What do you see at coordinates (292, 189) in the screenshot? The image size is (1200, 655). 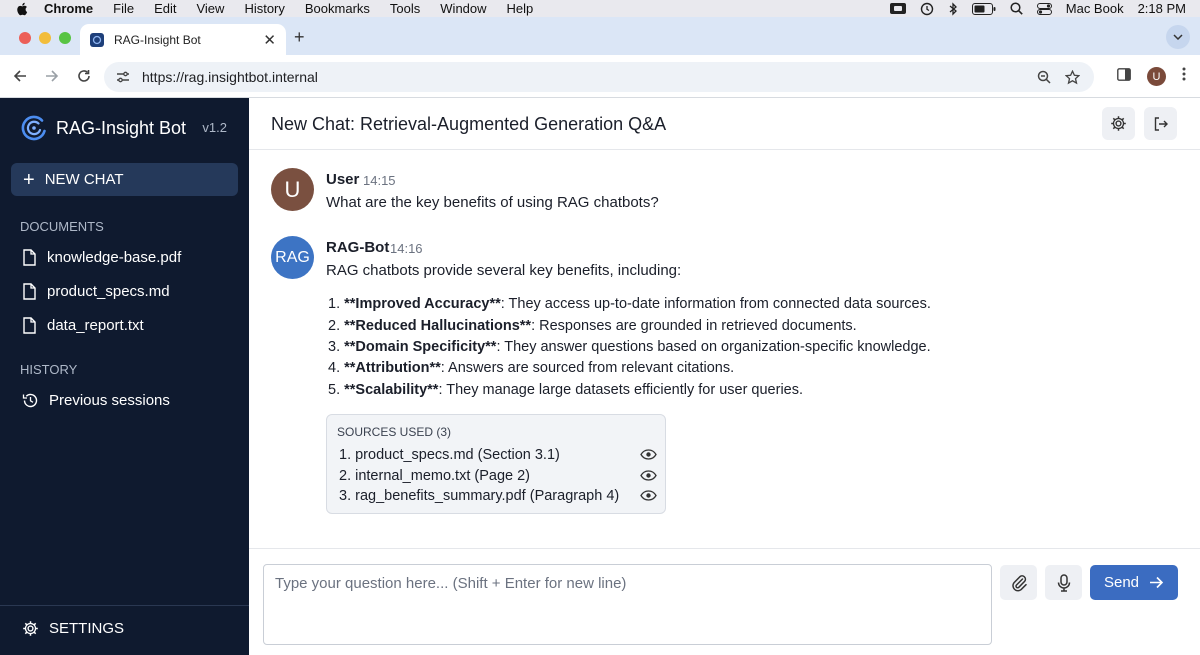 I see `user-avatar: U` at bounding box center [292, 189].